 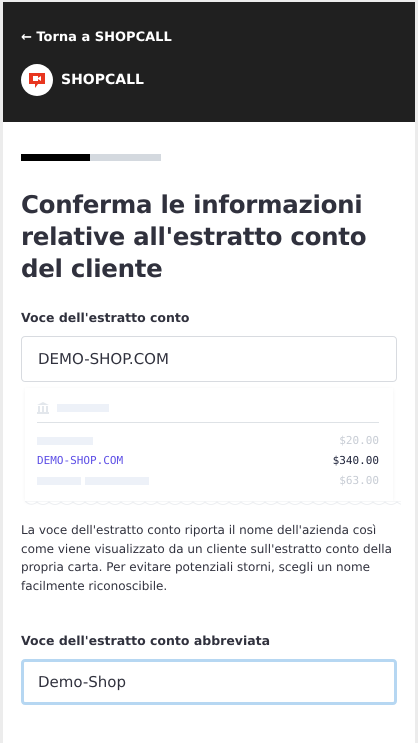 I want to click on page-title: Conferma le informazioni relative all'estratto conto del cliente, so click(x=194, y=237).